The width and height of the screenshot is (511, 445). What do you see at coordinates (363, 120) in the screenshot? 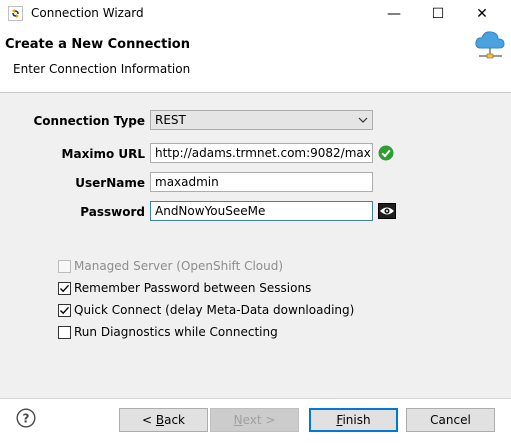
I see `chevron-down-icon` at bounding box center [363, 120].